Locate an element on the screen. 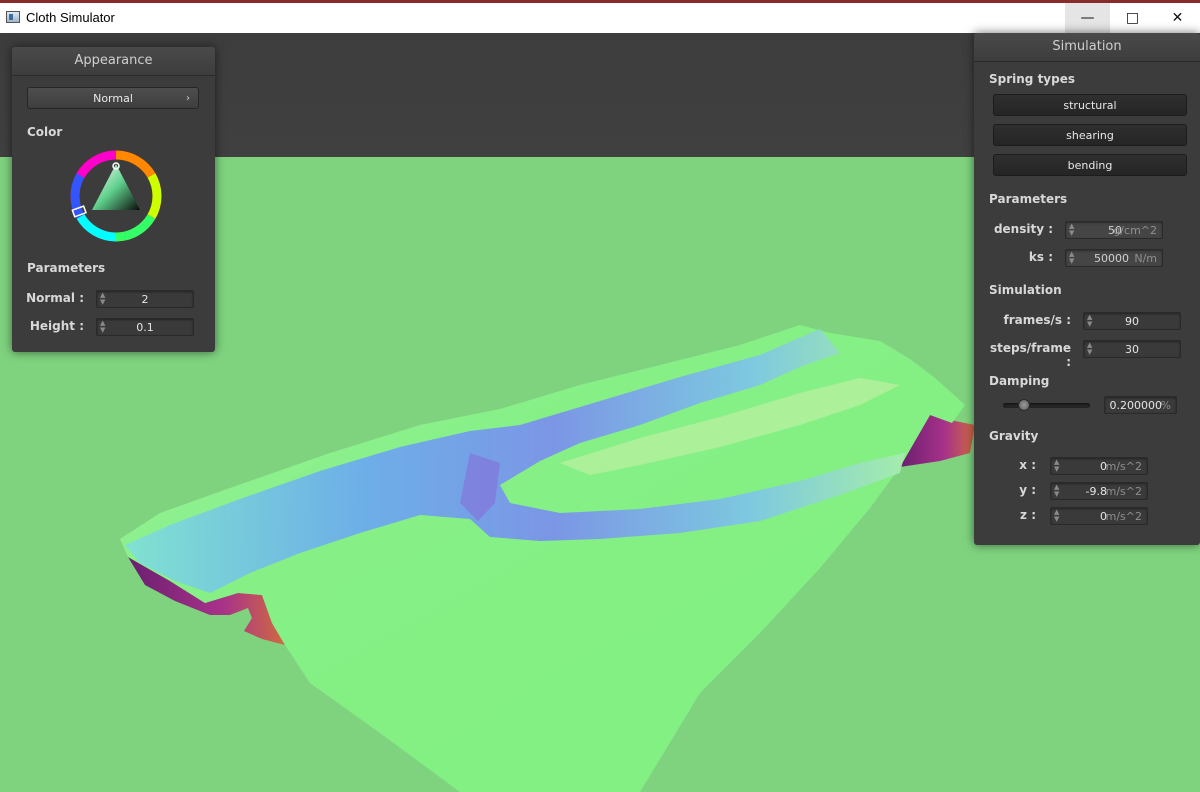 This screenshot has height=792, width=1200. gravity-z-label: z : is located at coordinates (1028, 515).